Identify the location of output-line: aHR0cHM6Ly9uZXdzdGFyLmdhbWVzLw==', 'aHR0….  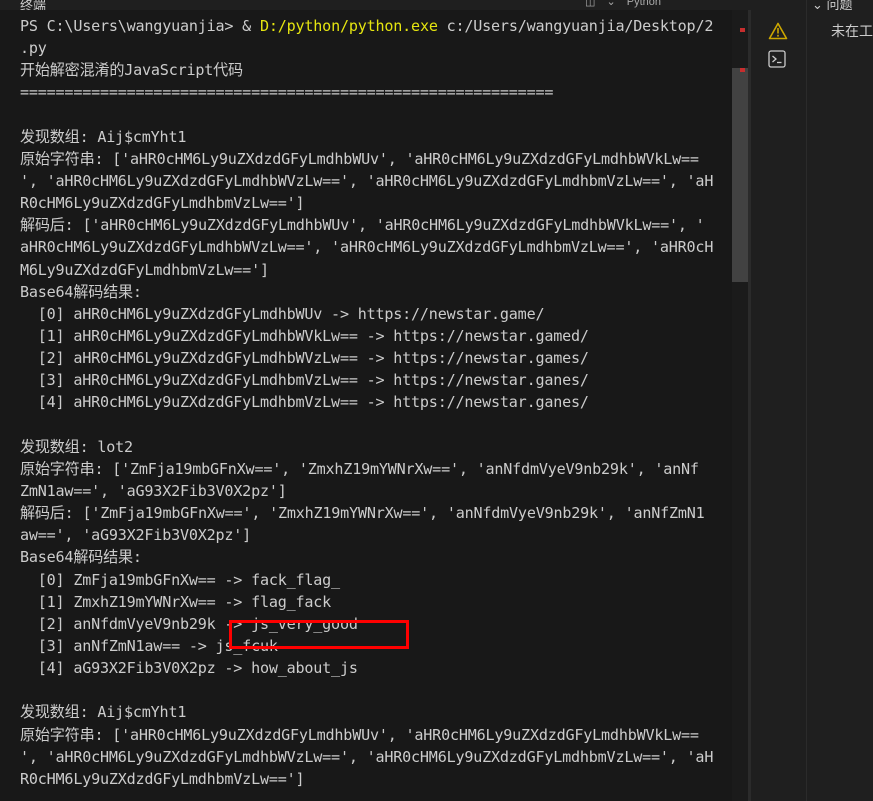
(367, 247).